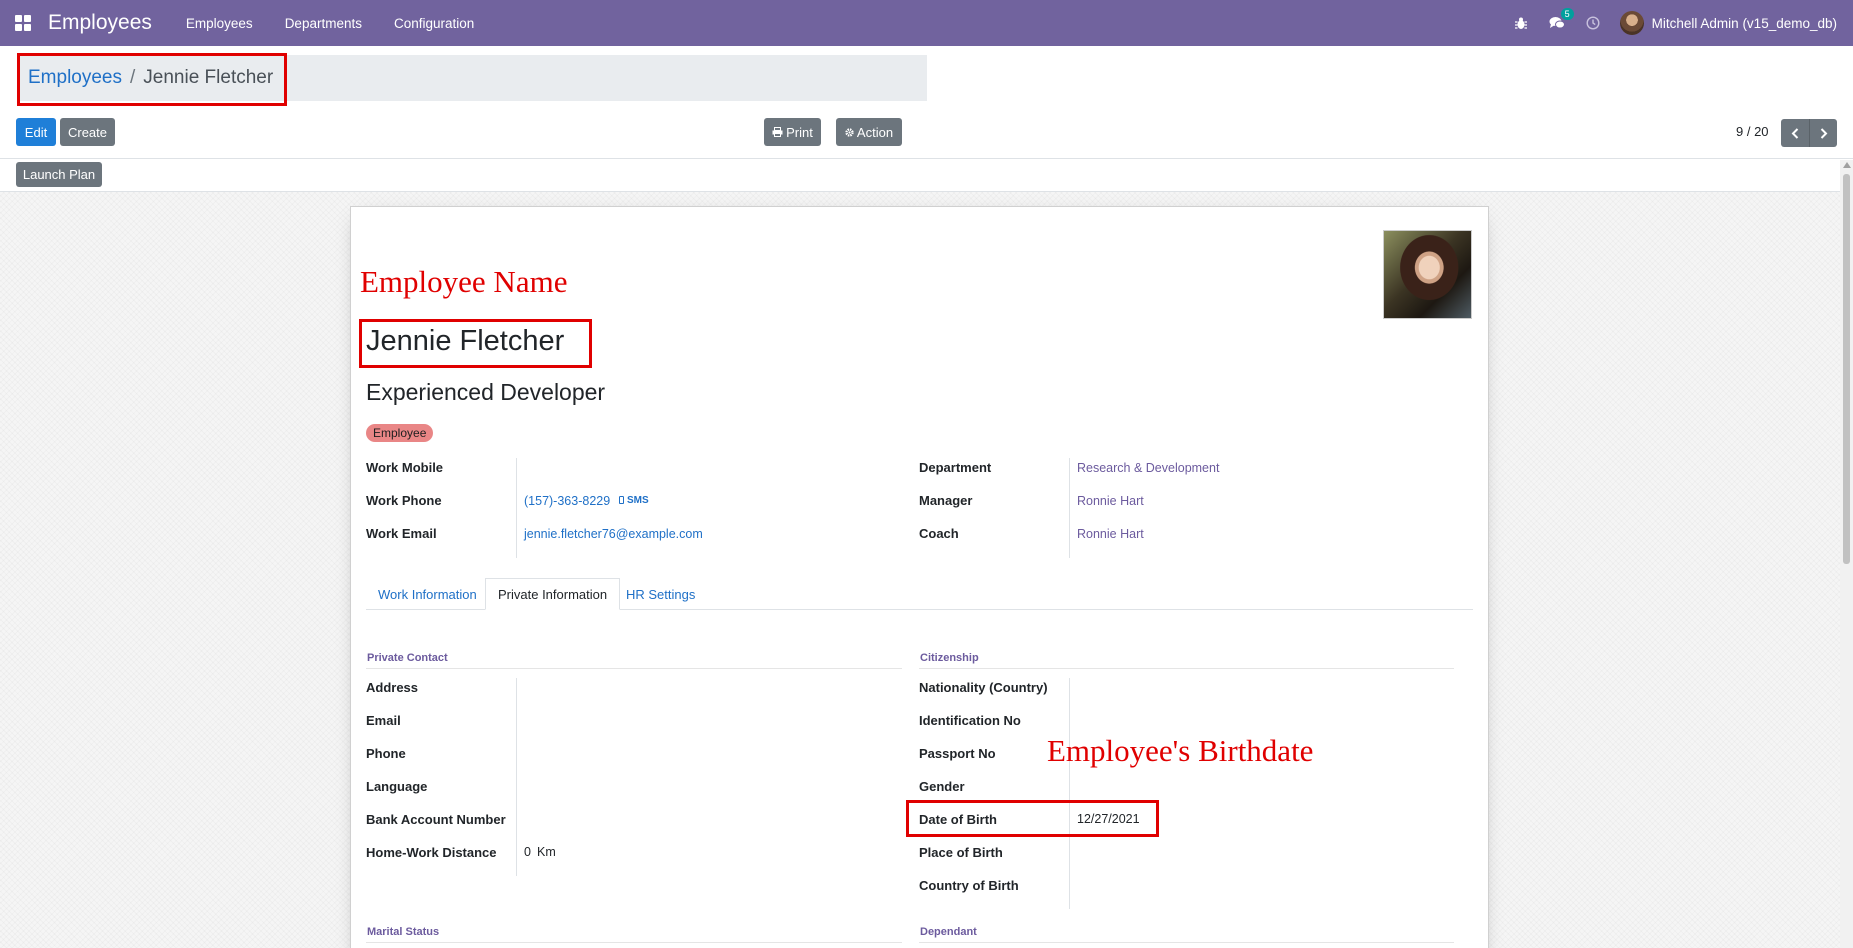 Image resolution: width=1853 pixels, height=948 pixels. I want to click on user-menu: Mitchell Admin (v15_demo_db), so click(1728, 23).